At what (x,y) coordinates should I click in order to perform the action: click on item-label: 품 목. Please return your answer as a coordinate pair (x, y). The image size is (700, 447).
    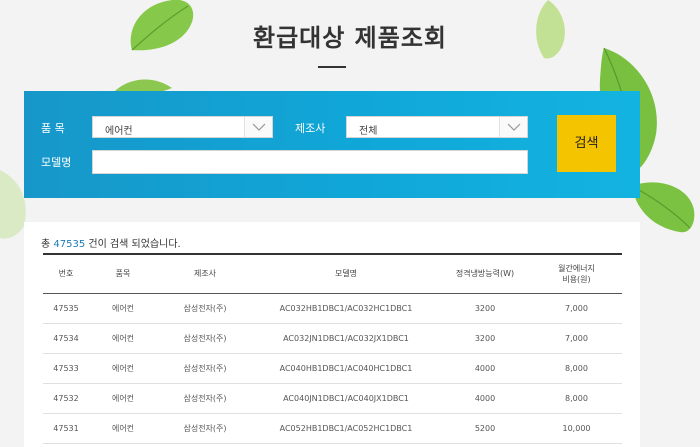
    Looking at the image, I should click on (53, 128).